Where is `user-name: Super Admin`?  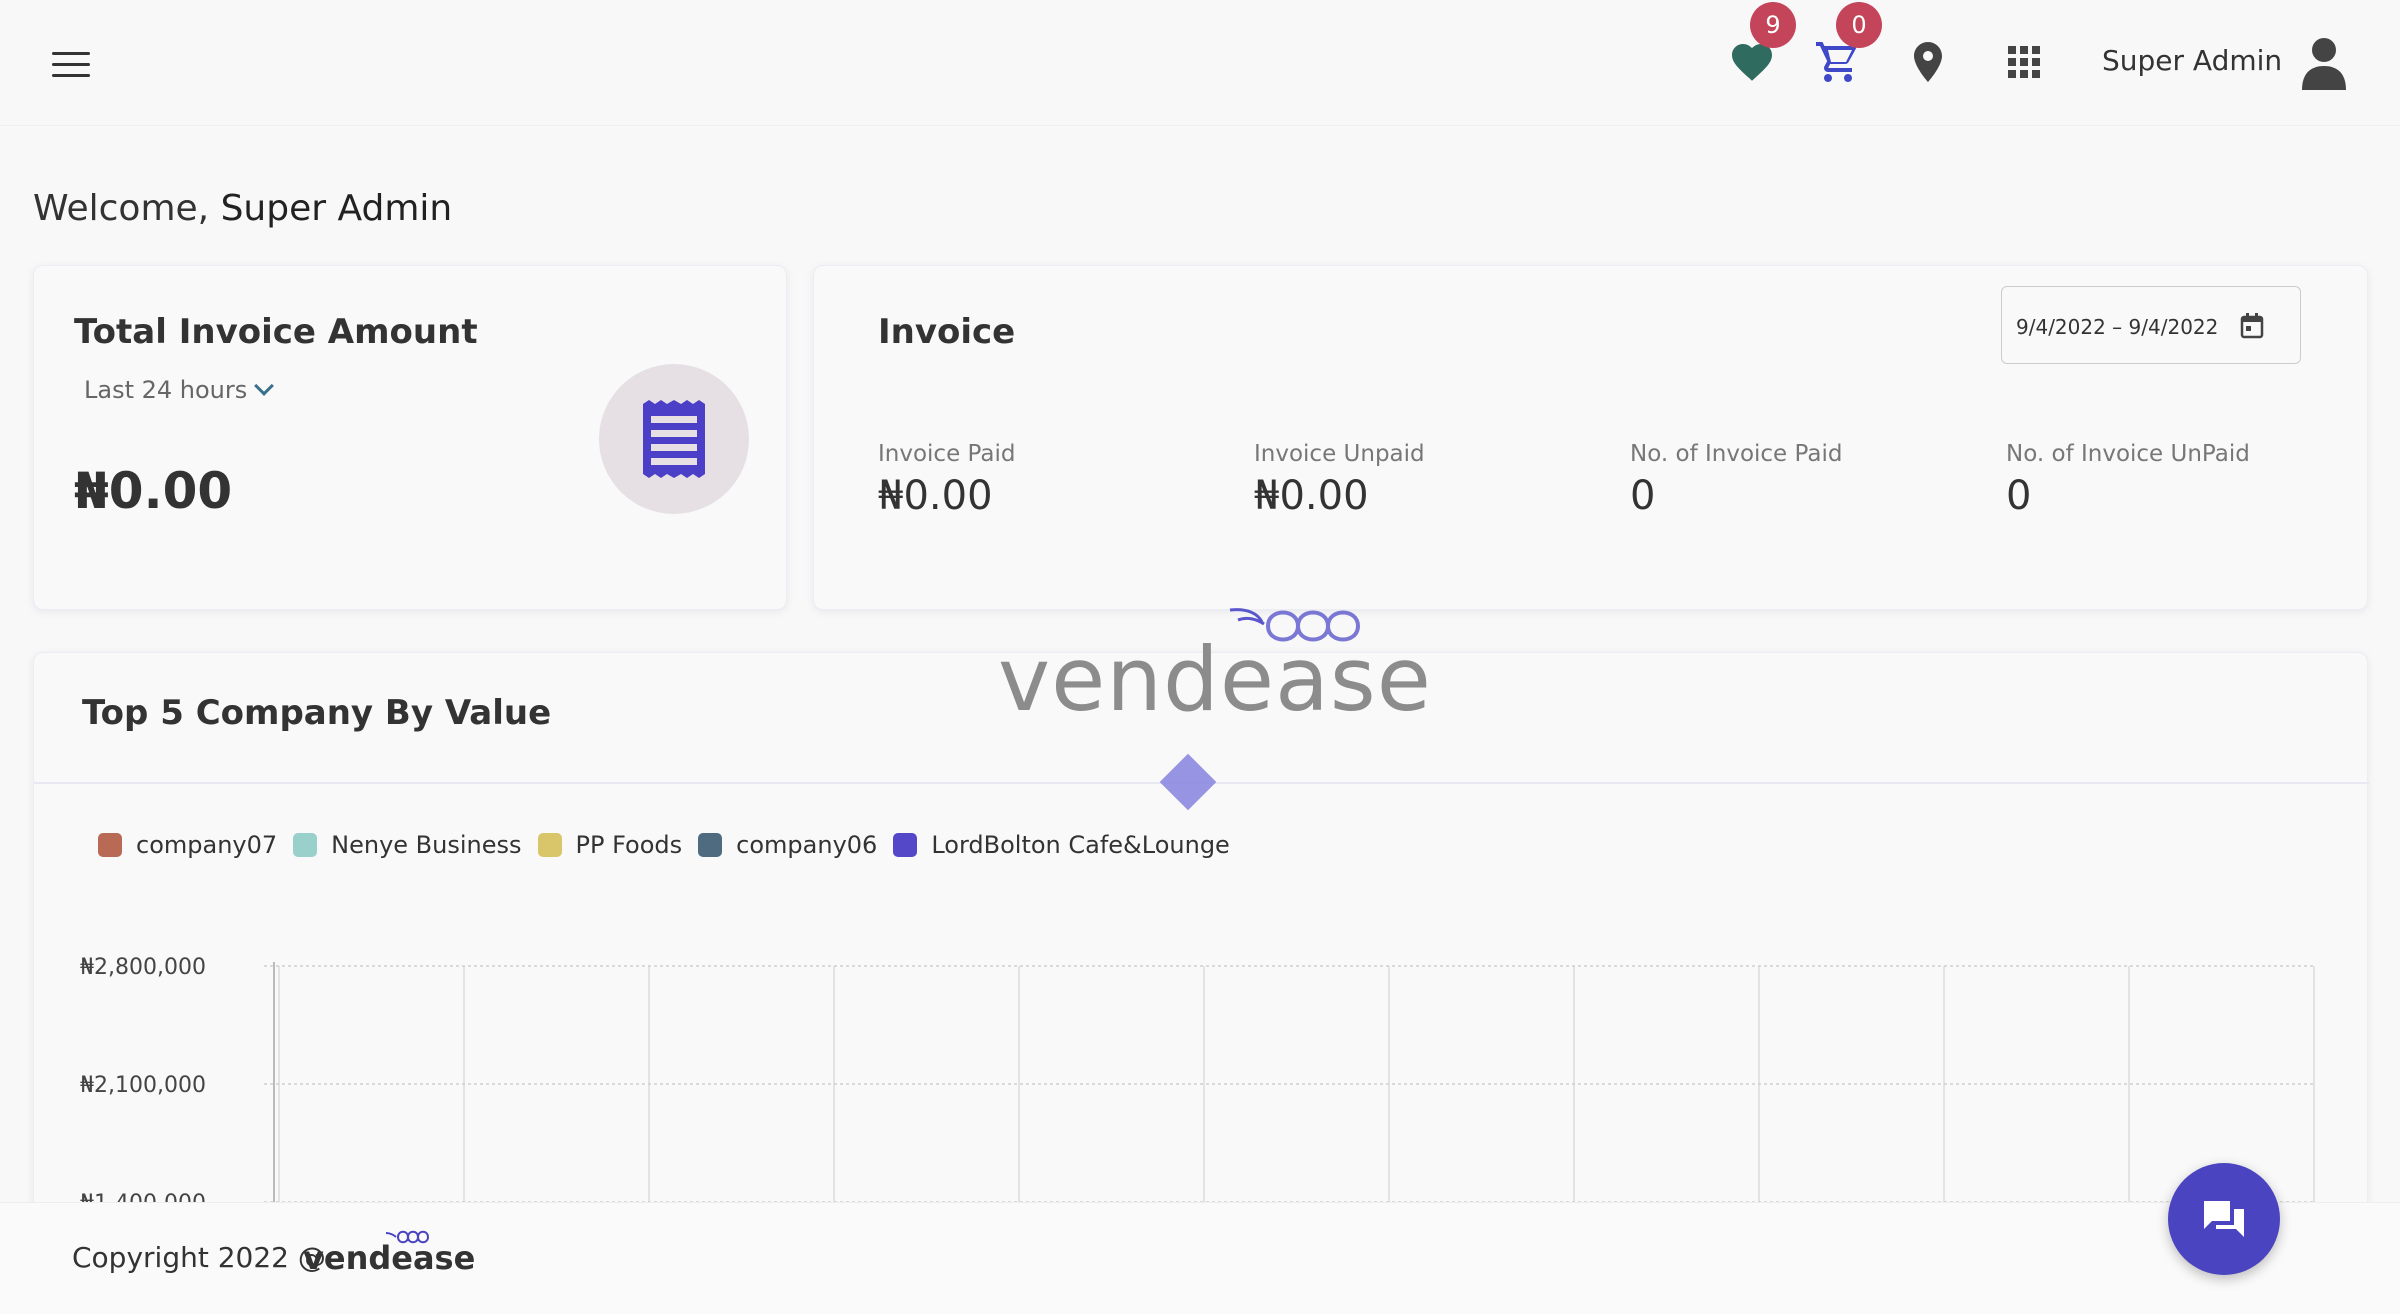
user-name: Super Admin is located at coordinates (2192, 60).